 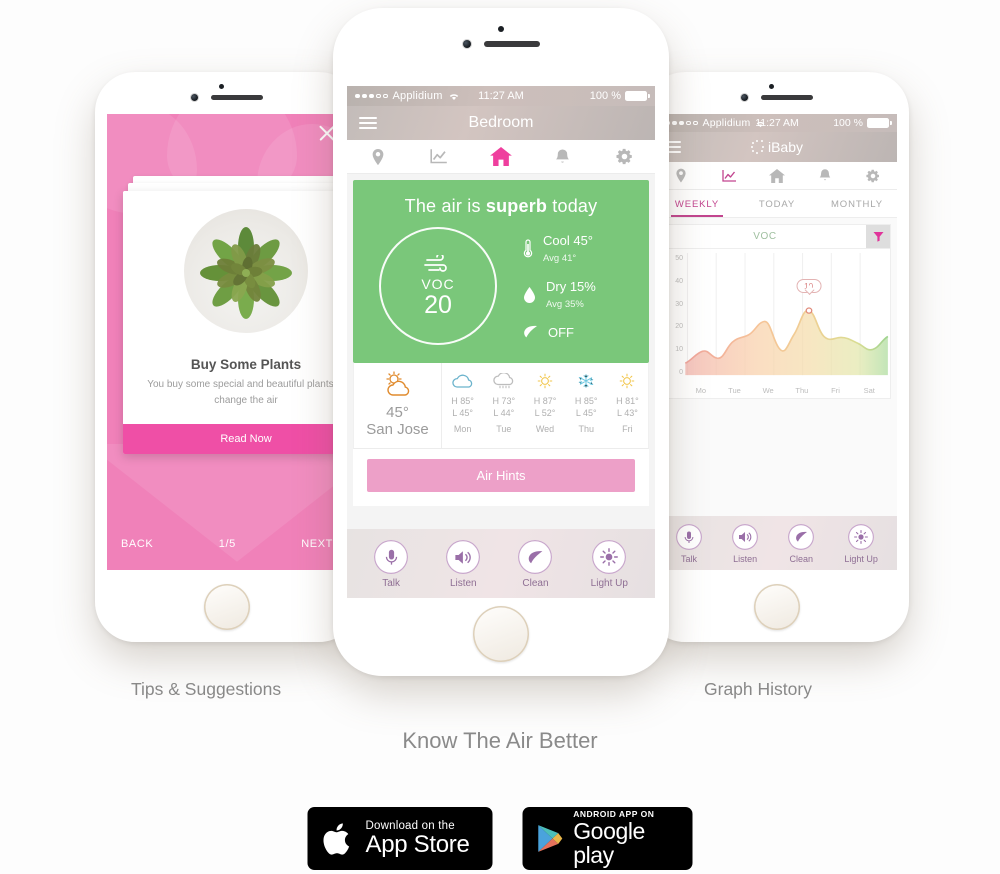 I want to click on line-chart-icon, so click(x=439, y=156).